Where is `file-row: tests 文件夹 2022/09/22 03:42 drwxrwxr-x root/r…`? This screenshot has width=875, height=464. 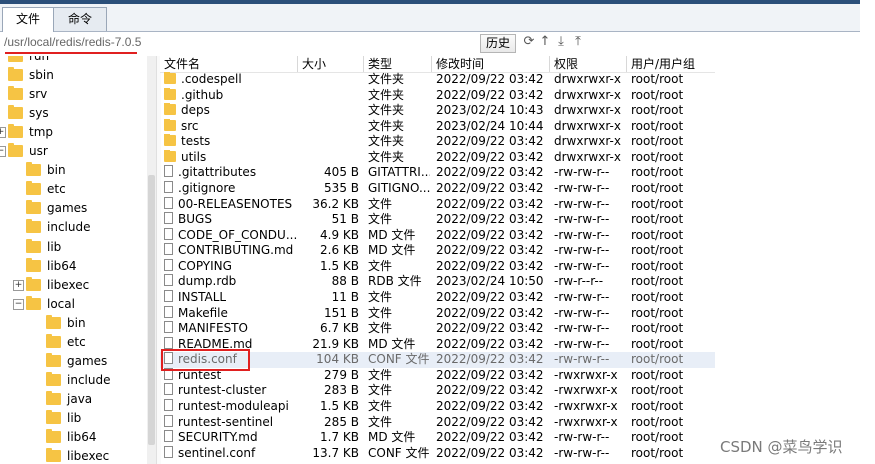 file-row: tests 文件夹 2022/09/22 03:42 drwxrwxr-x root/r… is located at coordinates (437, 142).